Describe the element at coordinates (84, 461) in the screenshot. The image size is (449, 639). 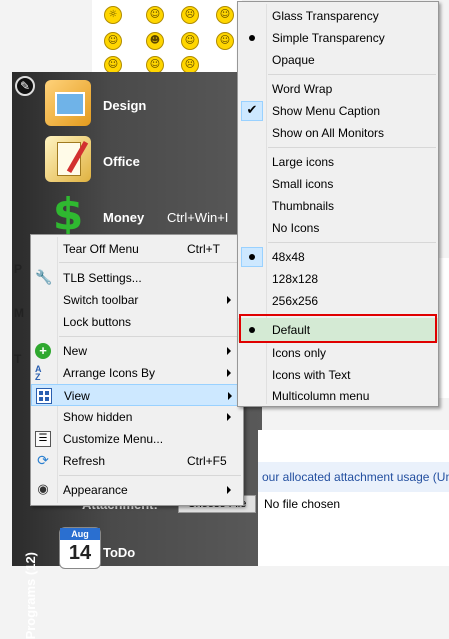
I see `menu-label: Refresh` at that location.